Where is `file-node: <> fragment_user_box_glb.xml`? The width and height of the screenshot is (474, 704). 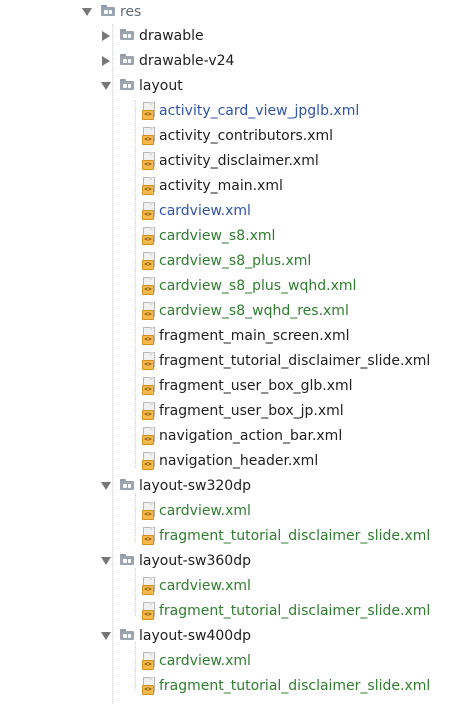 file-node: <> fragment_user_box_glb.xml is located at coordinates (237, 386).